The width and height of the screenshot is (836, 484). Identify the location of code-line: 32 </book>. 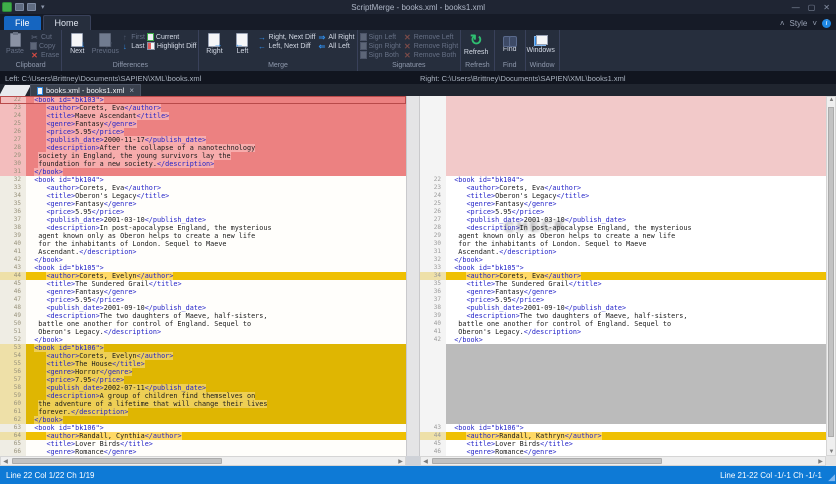
(623, 260).